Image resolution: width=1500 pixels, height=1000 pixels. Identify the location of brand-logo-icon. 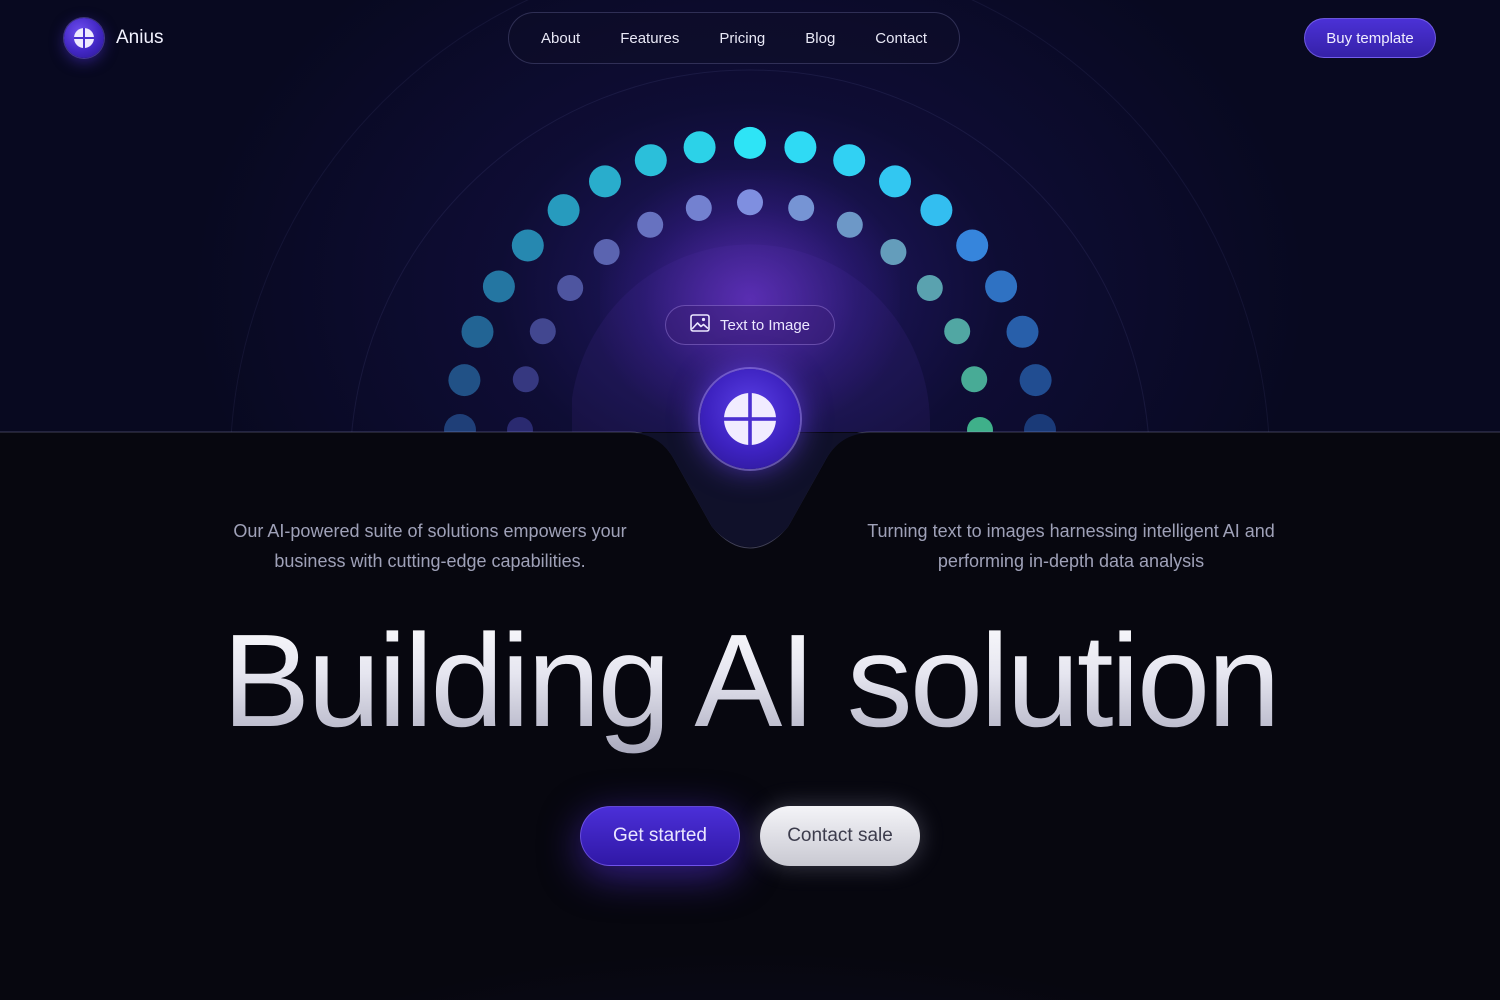
(84, 38).